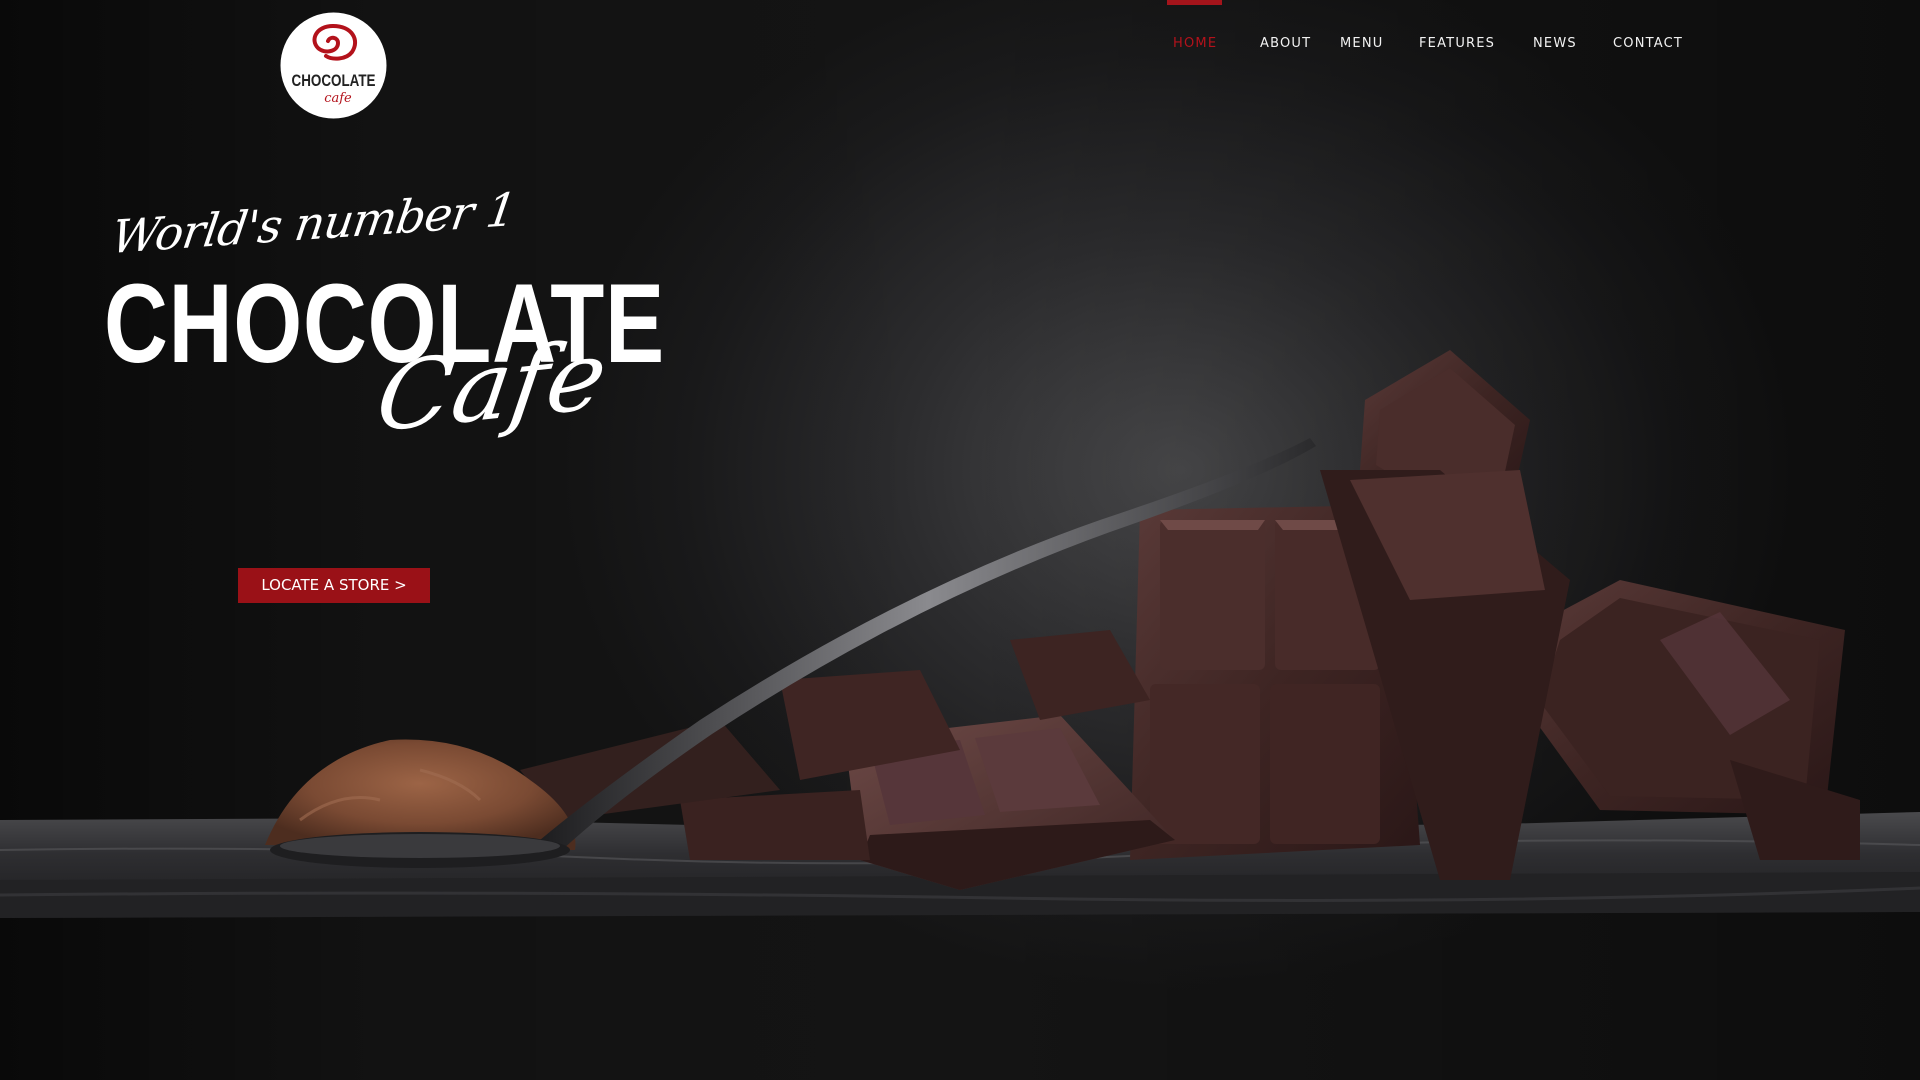  I want to click on nav-item-news-label: NEWS, so click(1555, 43).